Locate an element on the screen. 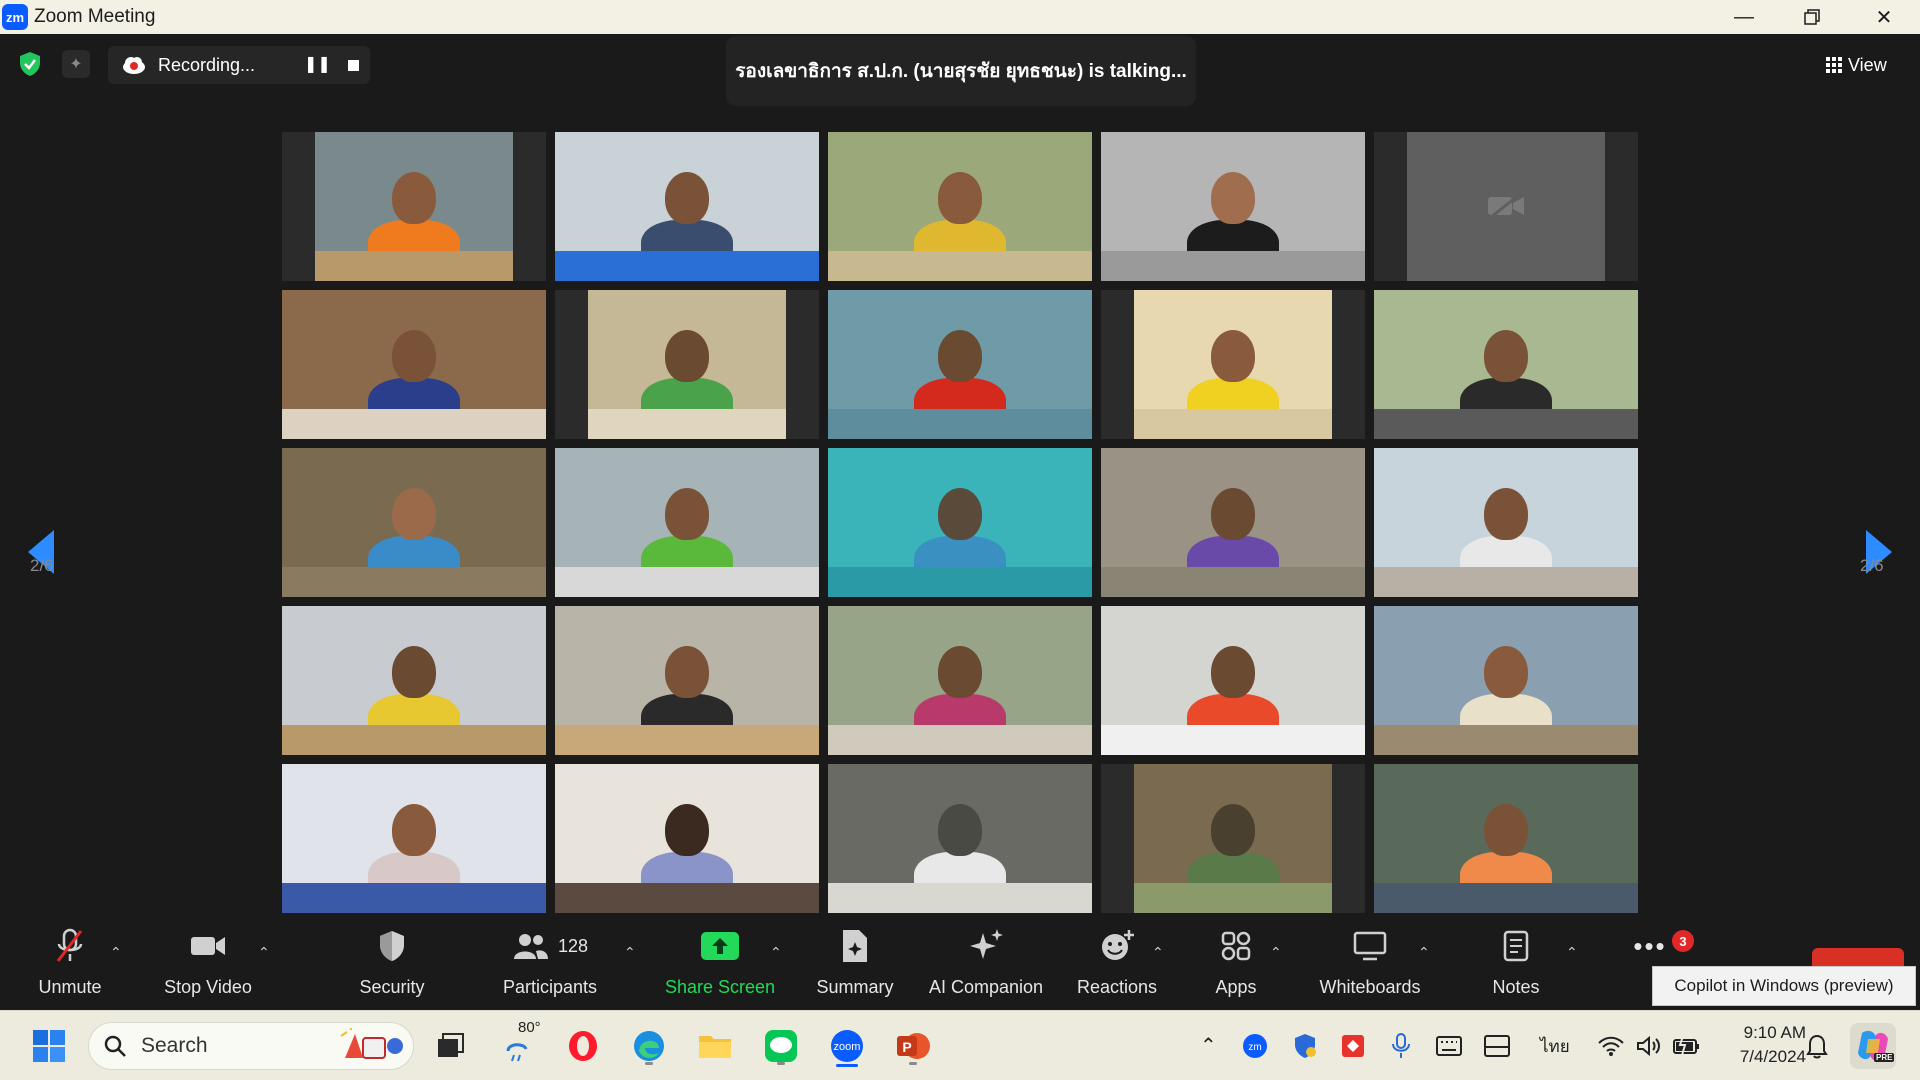 This screenshot has width=1920, height=1080. stop-recording-button is located at coordinates (353, 65).